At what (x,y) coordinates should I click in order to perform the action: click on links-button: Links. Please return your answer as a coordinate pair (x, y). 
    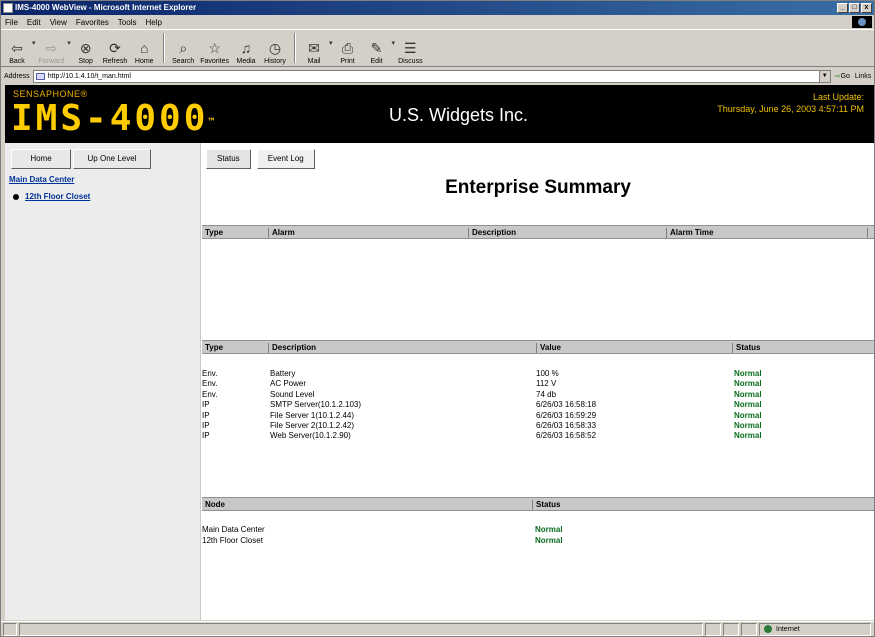
    Looking at the image, I should click on (863, 76).